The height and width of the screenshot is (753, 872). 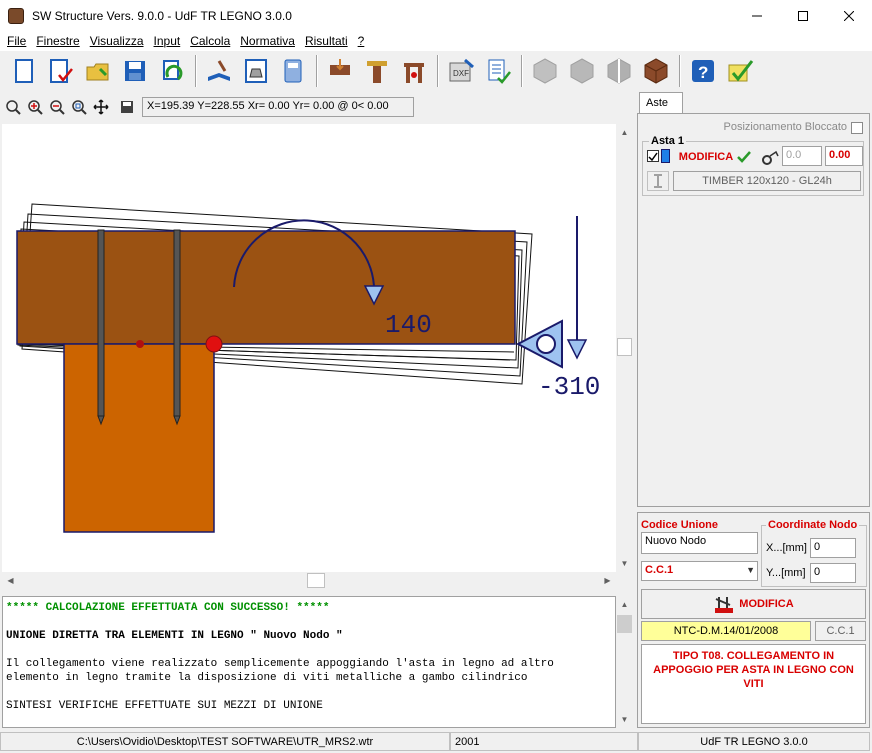 I want to click on zoom-out-icon, so click(x=57, y=107).